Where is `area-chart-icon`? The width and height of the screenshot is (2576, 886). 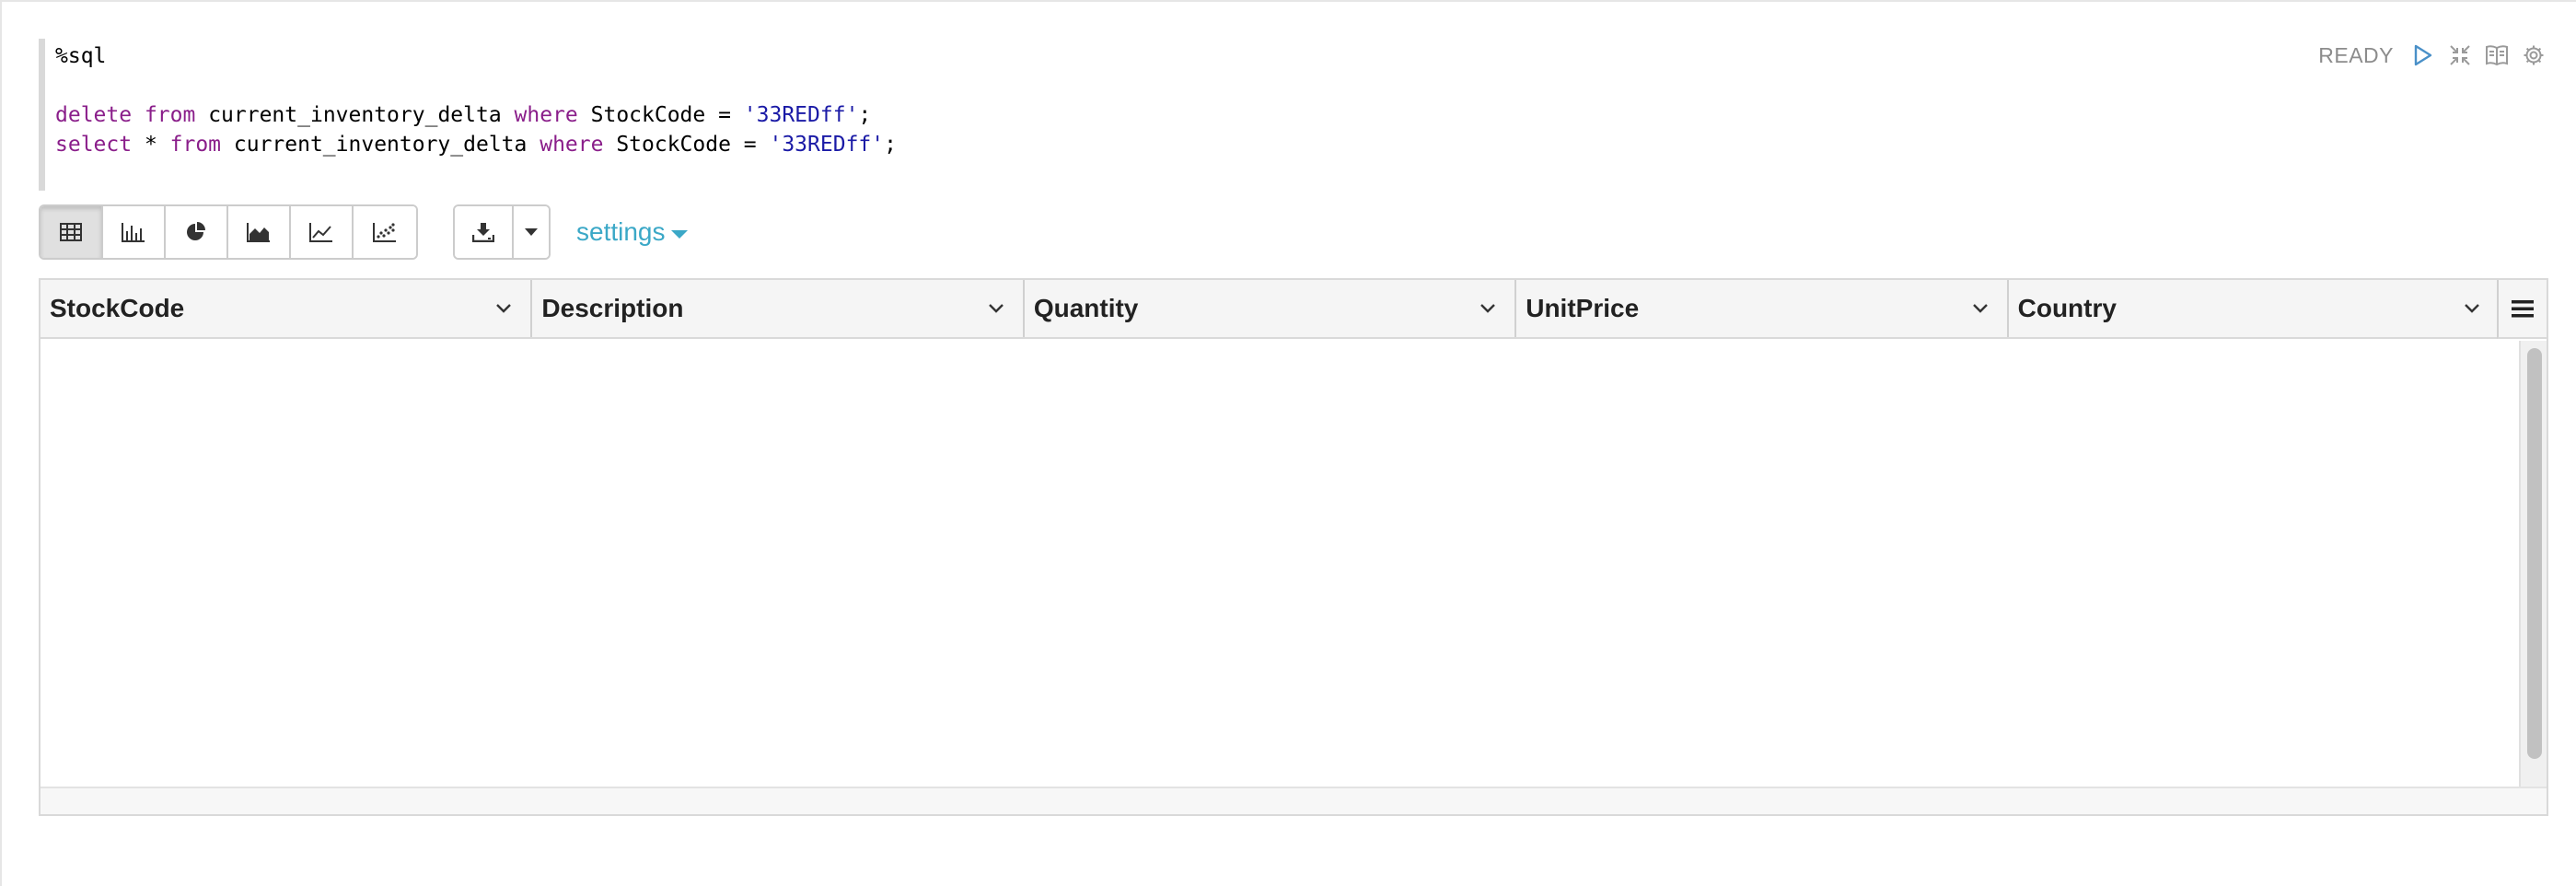 area-chart-icon is located at coordinates (258, 232).